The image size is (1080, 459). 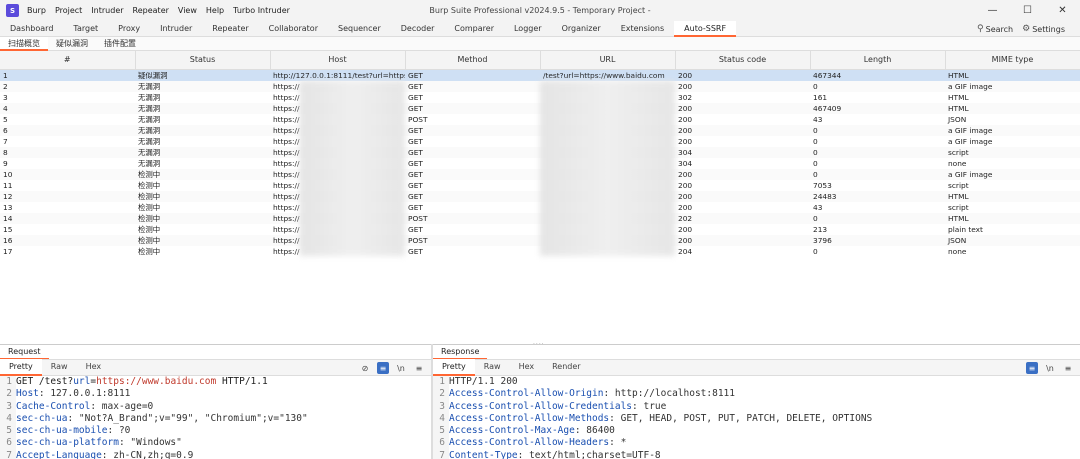 I want to click on param-value: https://www.baidu.com, so click(x=156, y=381).